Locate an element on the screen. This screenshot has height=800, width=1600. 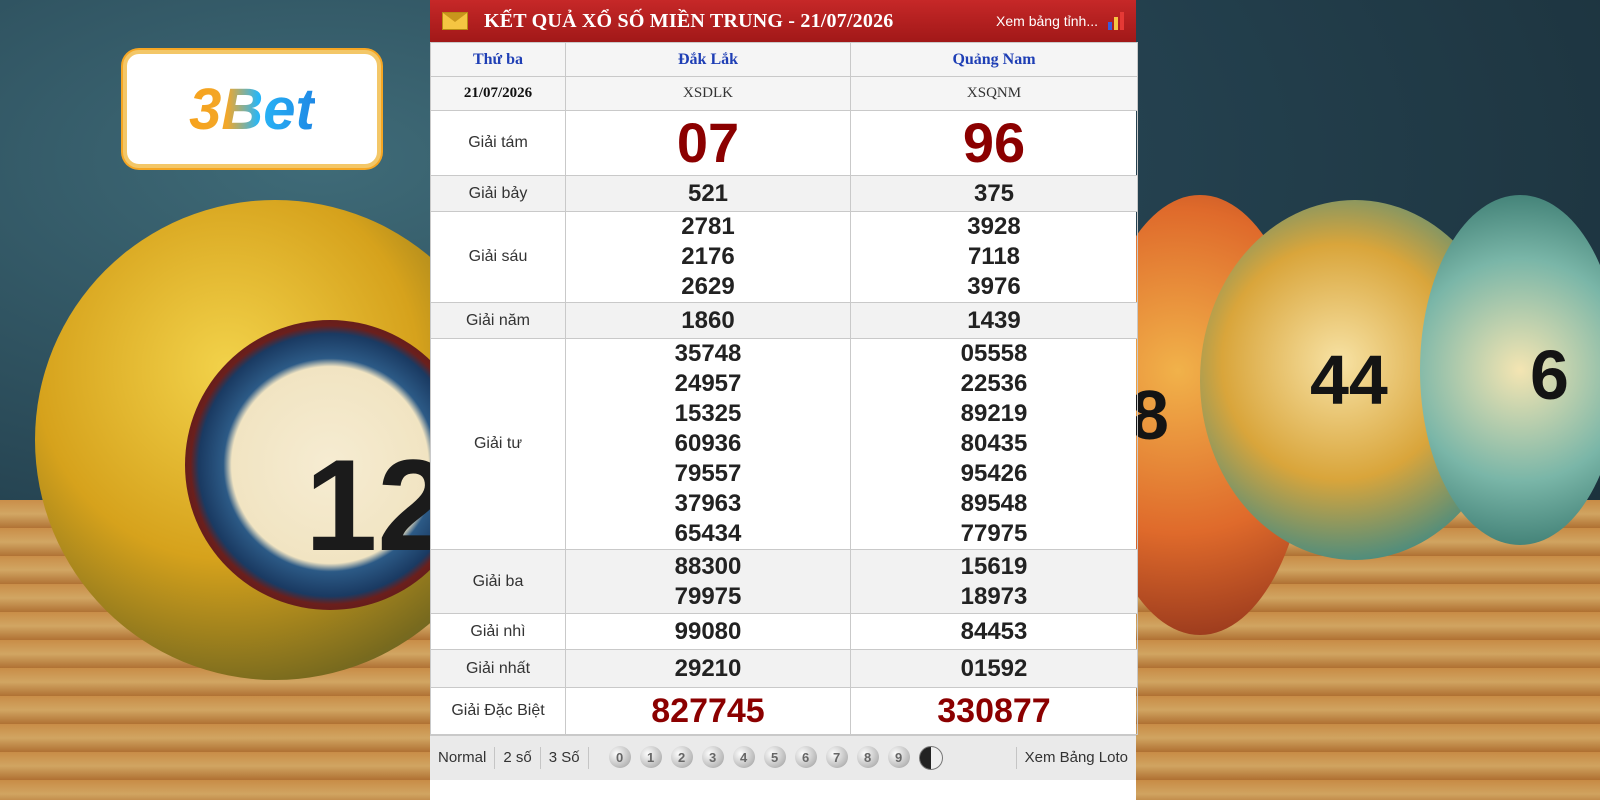
prize-values-cell: 3928 7118 3976 is located at coordinates (994, 257).